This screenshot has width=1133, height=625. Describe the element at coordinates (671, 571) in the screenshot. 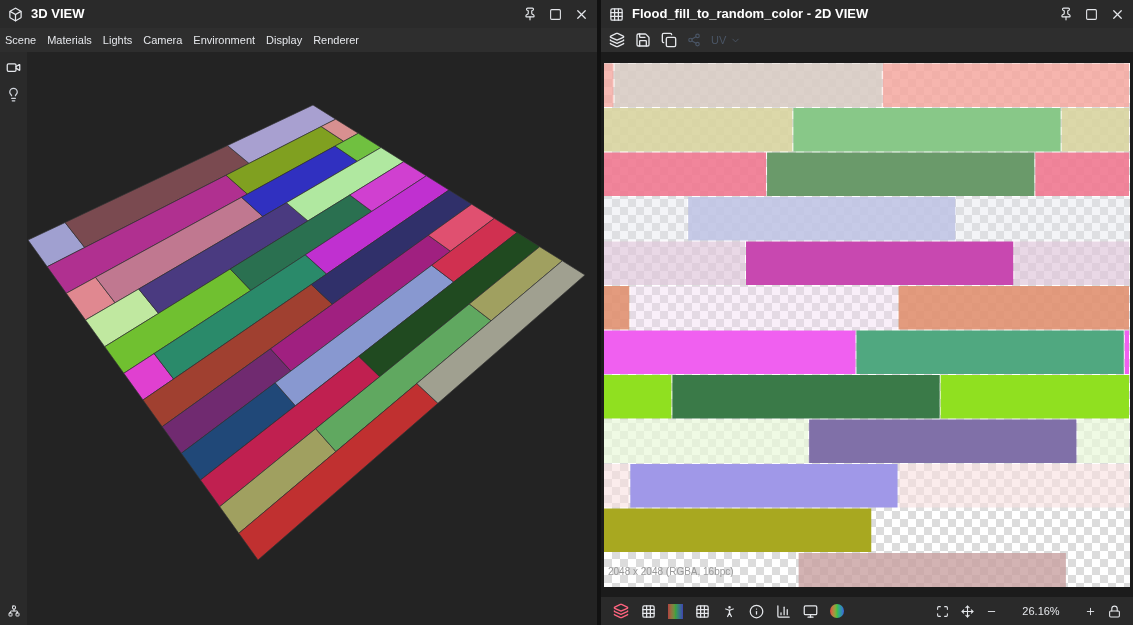

I see `texture-info: 2048 x 2048 (RGBA, 16bpc)` at that location.